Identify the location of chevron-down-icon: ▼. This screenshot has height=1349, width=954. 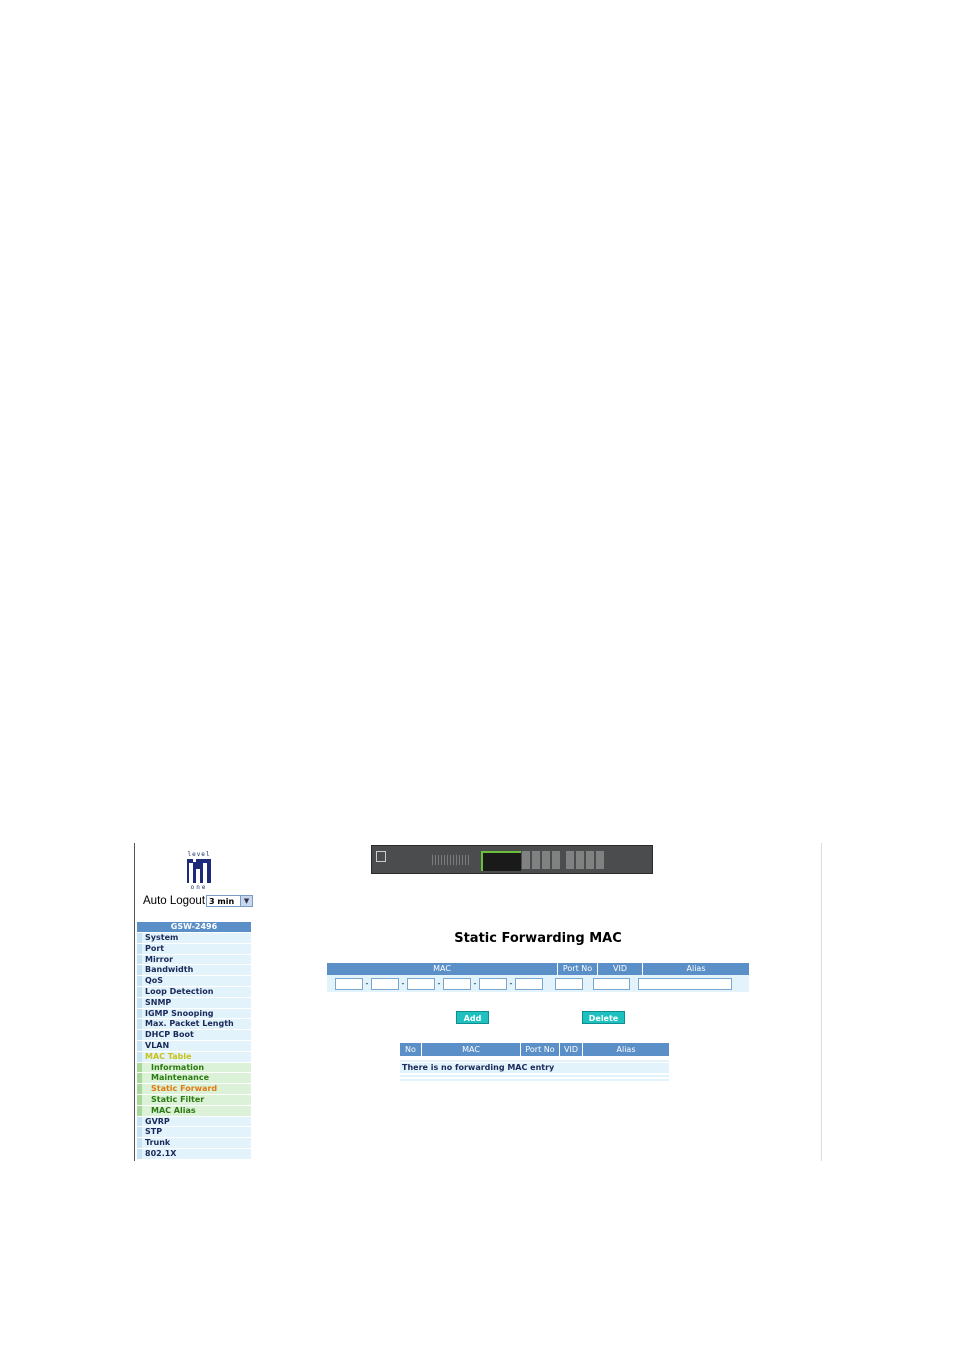
(246, 900).